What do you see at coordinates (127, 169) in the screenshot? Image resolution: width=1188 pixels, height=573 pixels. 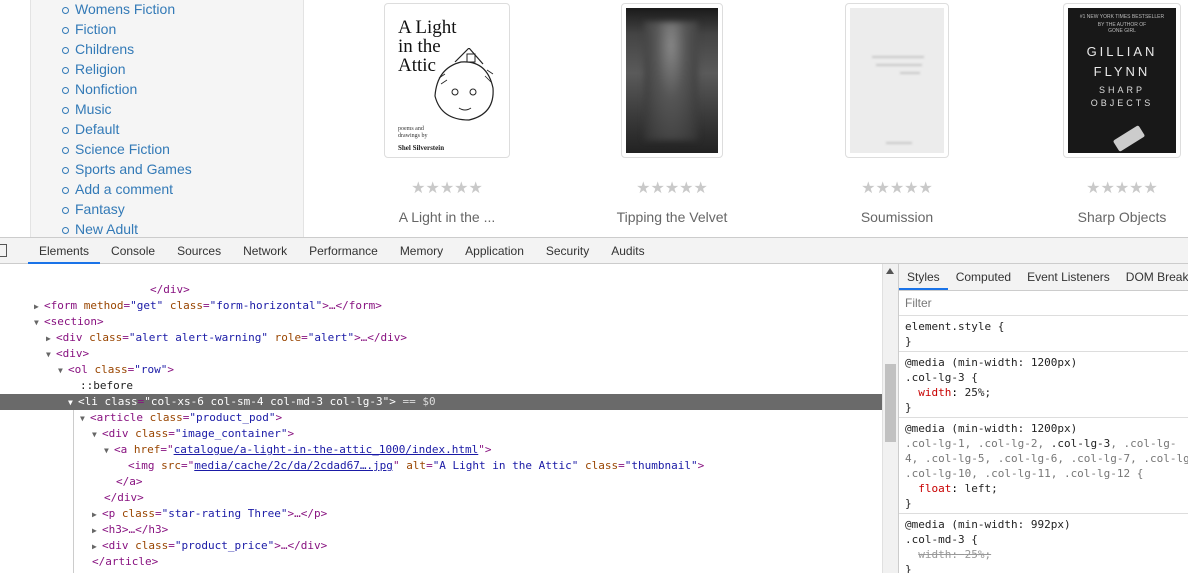 I see `category-link: Sports and Games` at bounding box center [127, 169].